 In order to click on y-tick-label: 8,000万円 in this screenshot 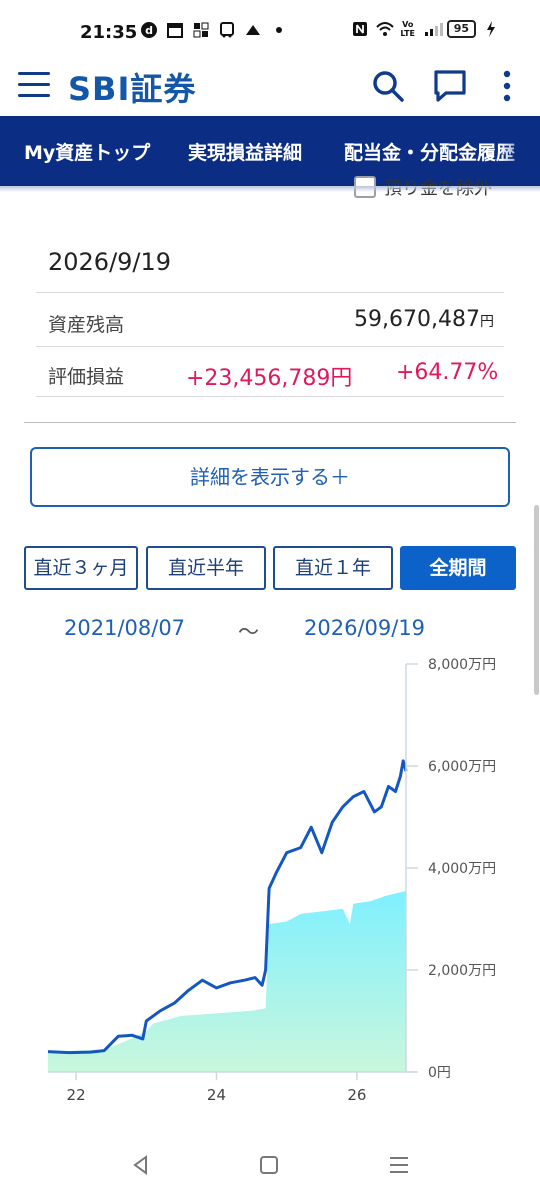, I will do `click(462, 665)`.